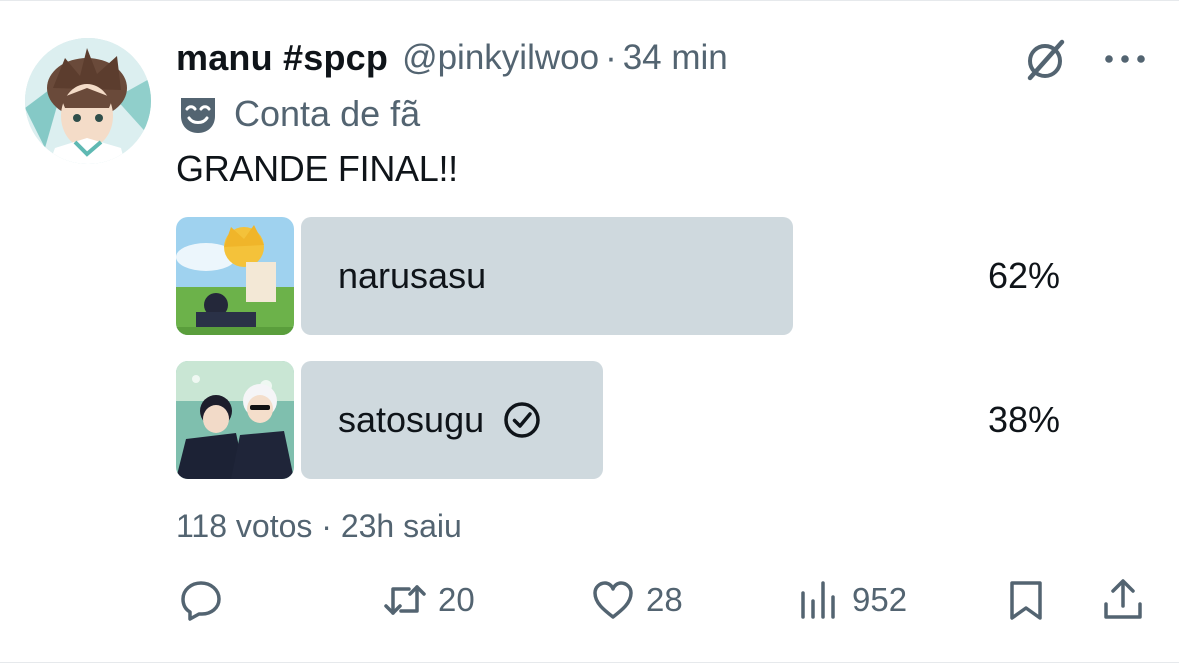 The height and width of the screenshot is (666, 1179). I want to click on reply-button, so click(206, 600).